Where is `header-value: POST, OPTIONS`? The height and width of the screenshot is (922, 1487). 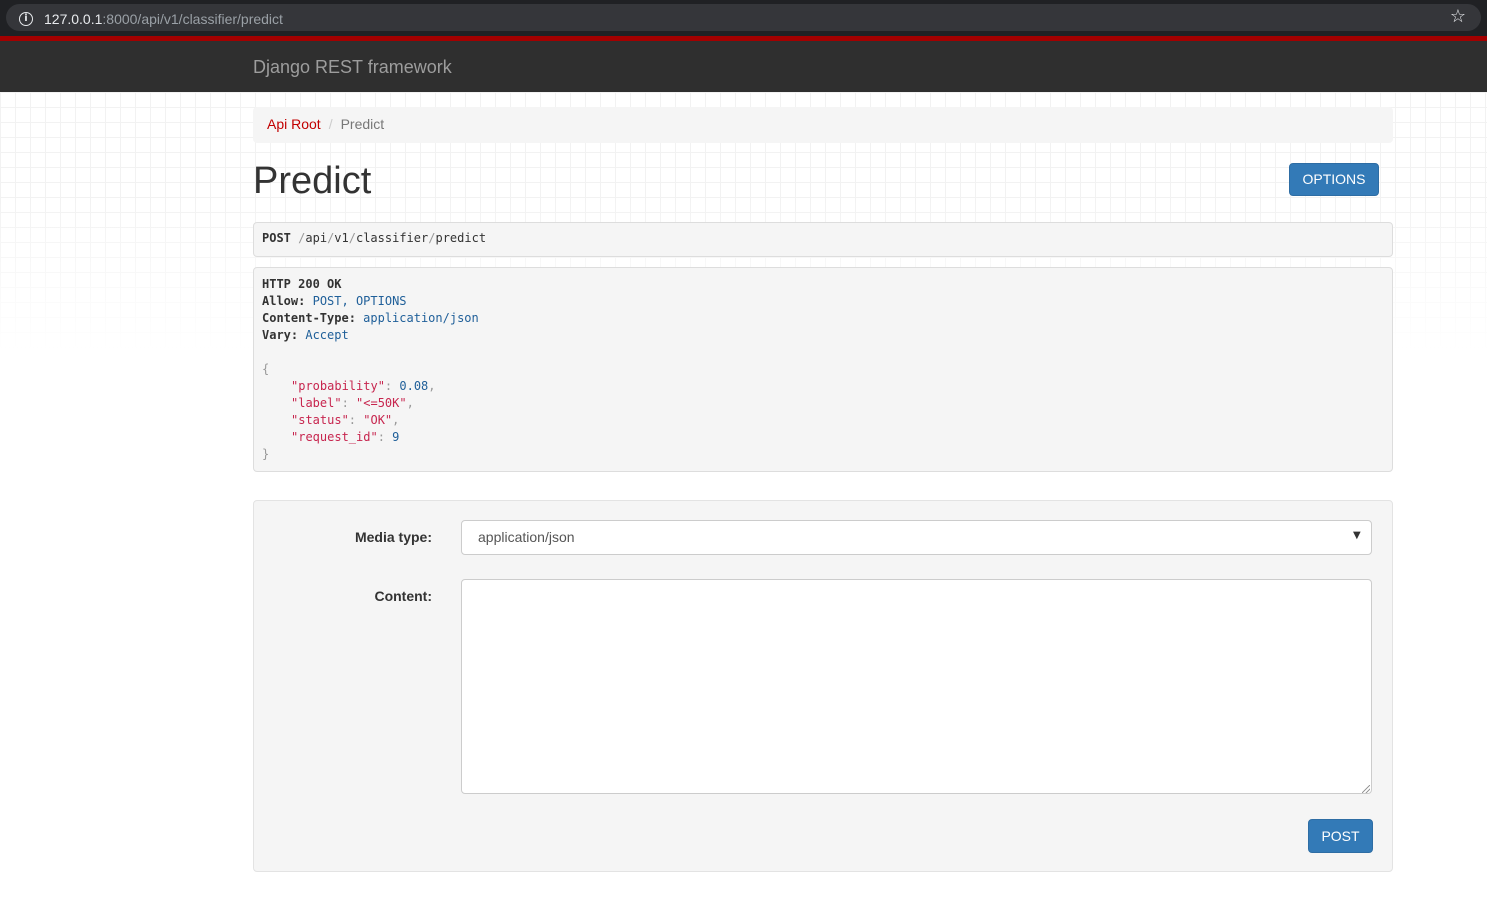 header-value: POST, OPTIONS is located at coordinates (359, 301).